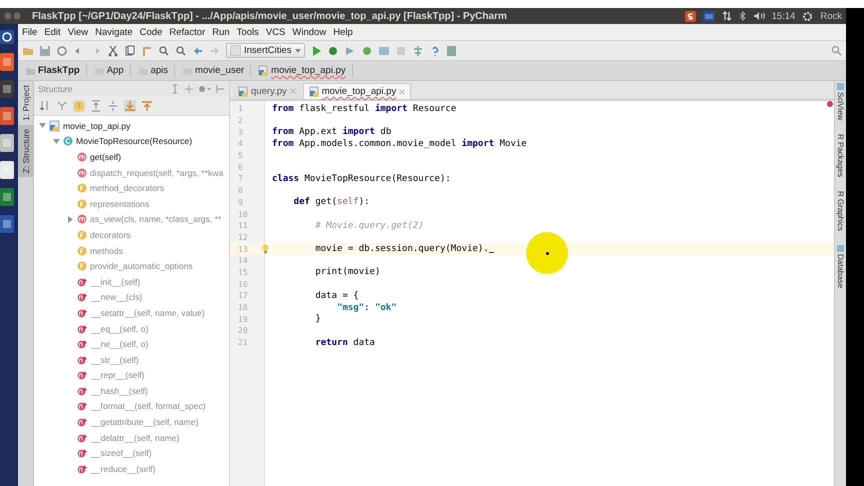  Describe the element at coordinates (221, 32) in the screenshot. I see `menu-item: Run` at that location.